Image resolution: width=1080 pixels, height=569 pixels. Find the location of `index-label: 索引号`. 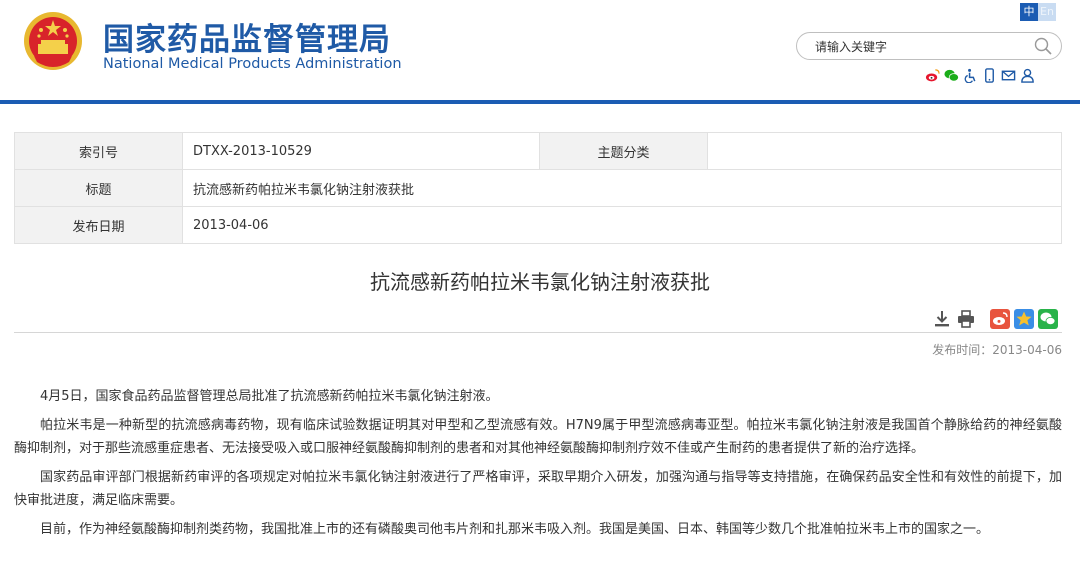

index-label: 索引号 is located at coordinates (98, 151).